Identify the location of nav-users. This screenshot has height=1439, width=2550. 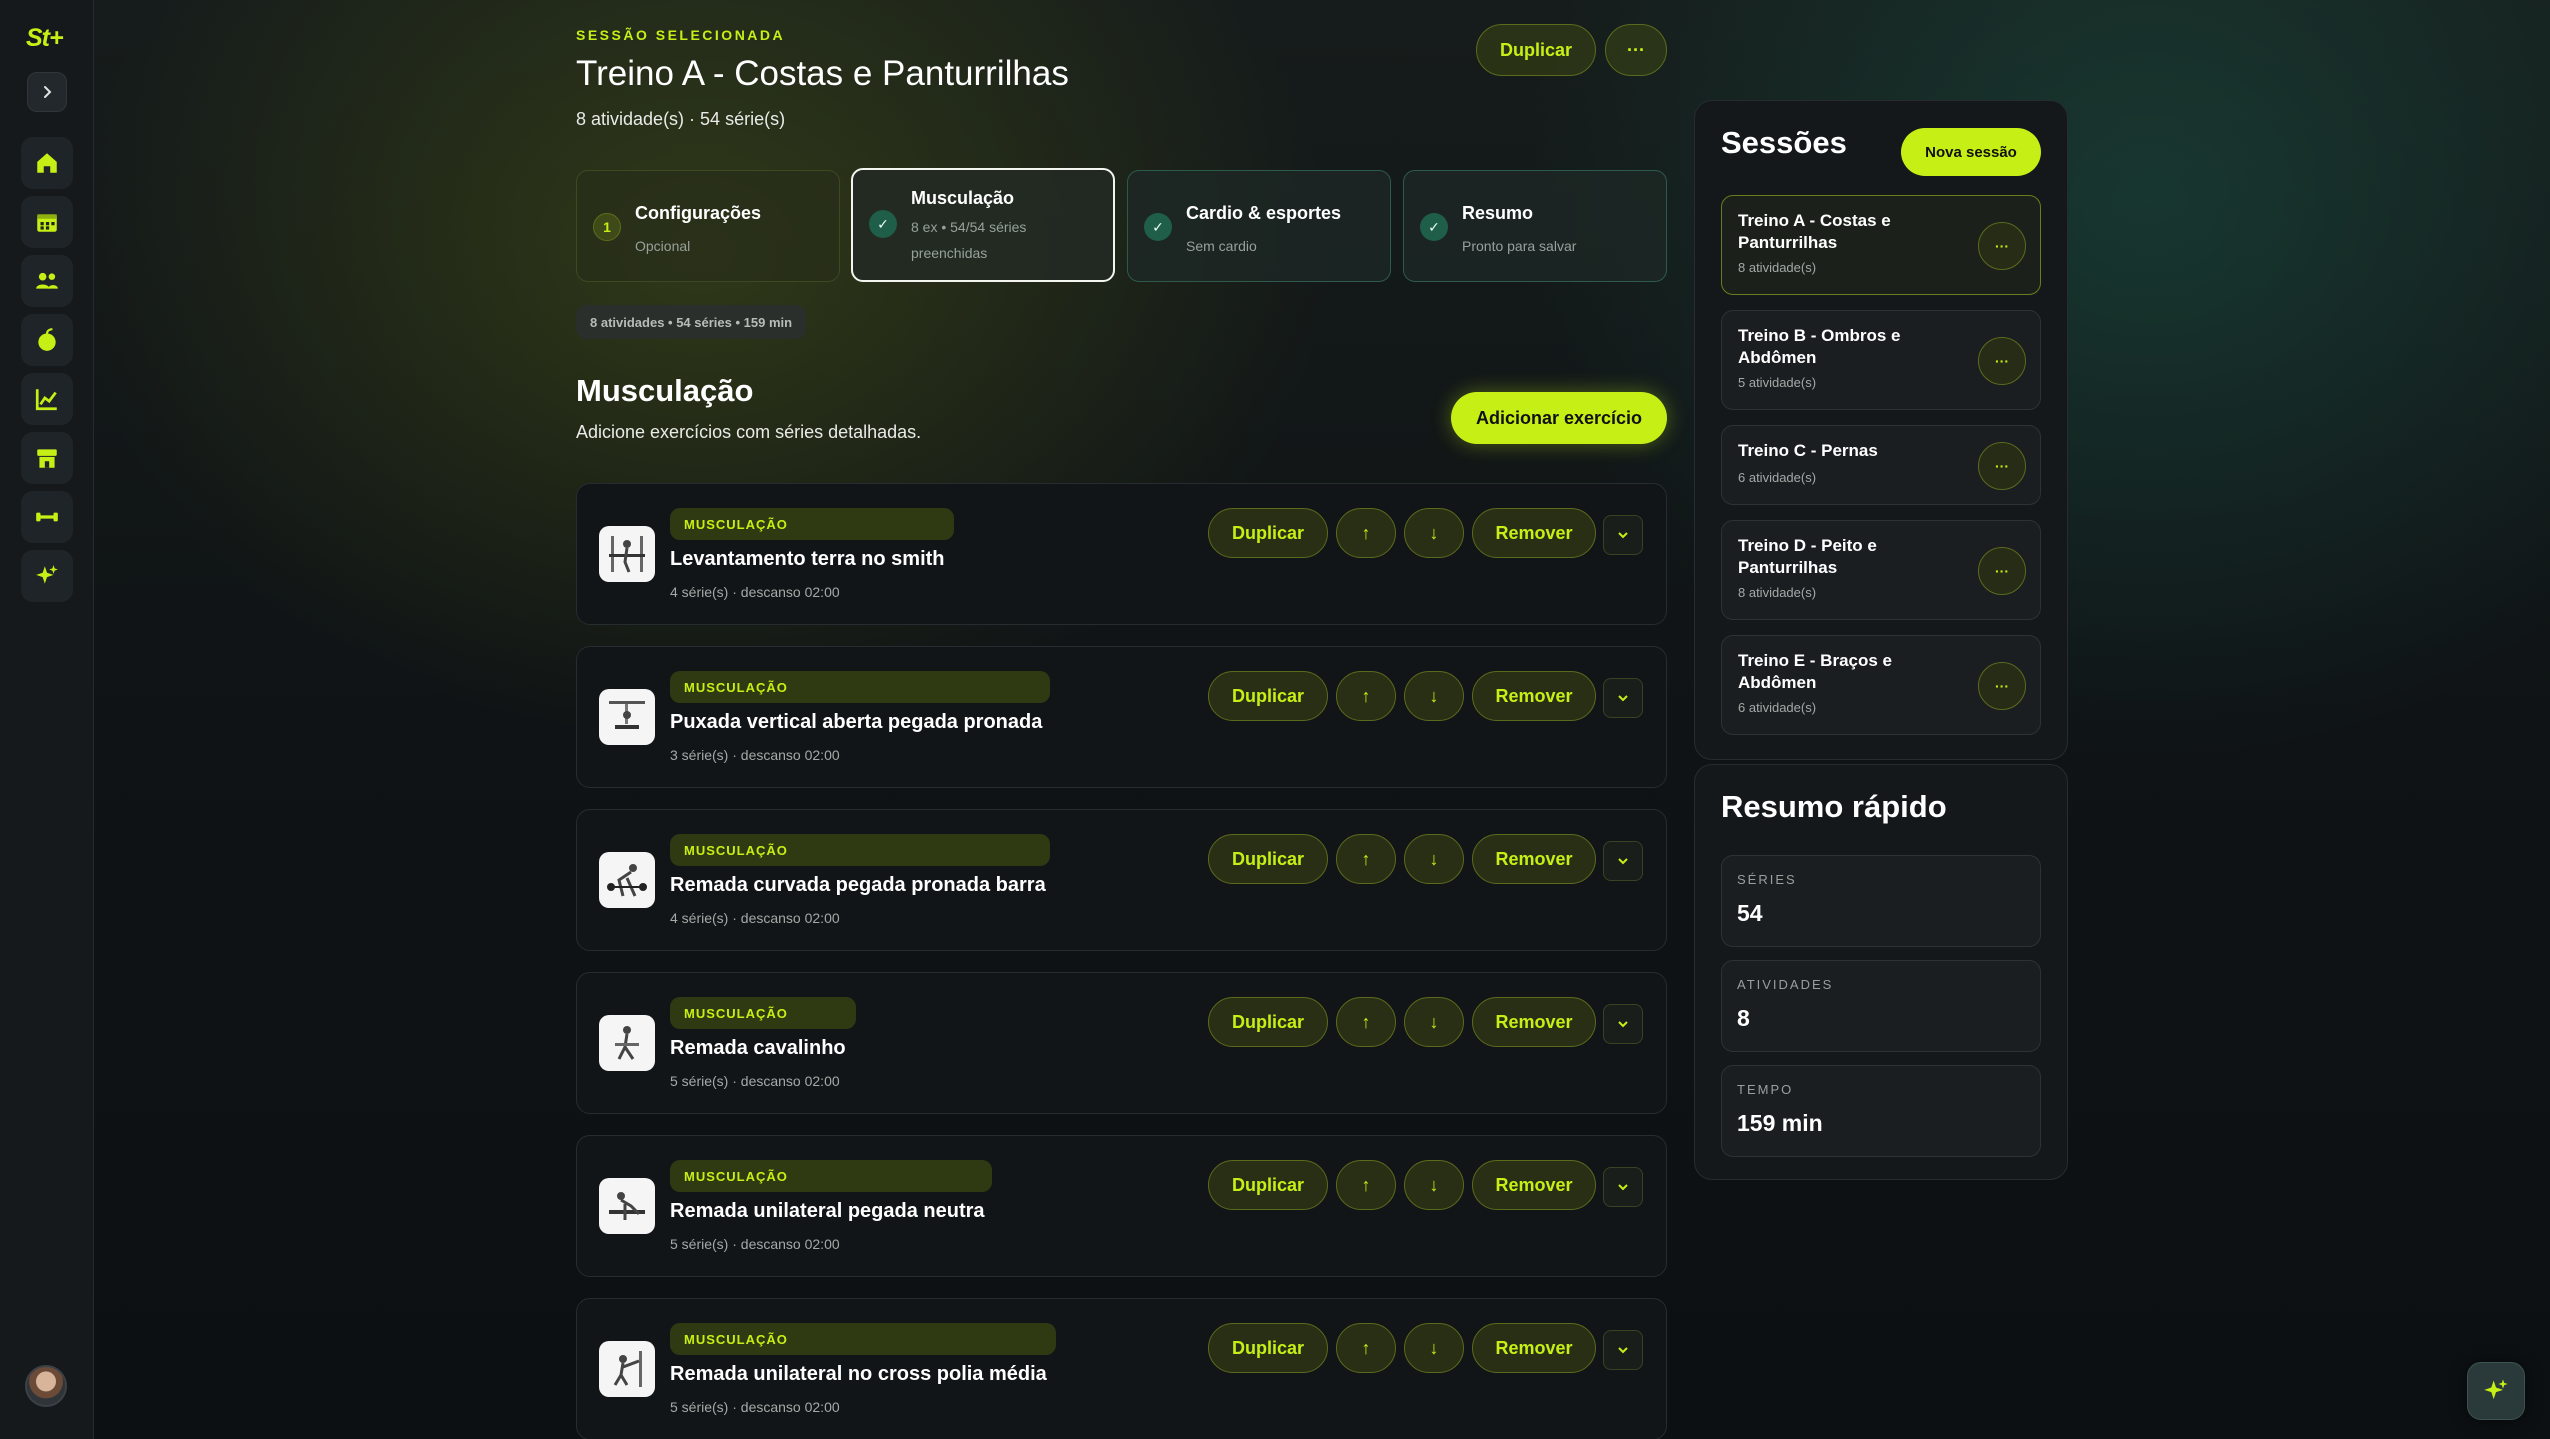
(47, 281).